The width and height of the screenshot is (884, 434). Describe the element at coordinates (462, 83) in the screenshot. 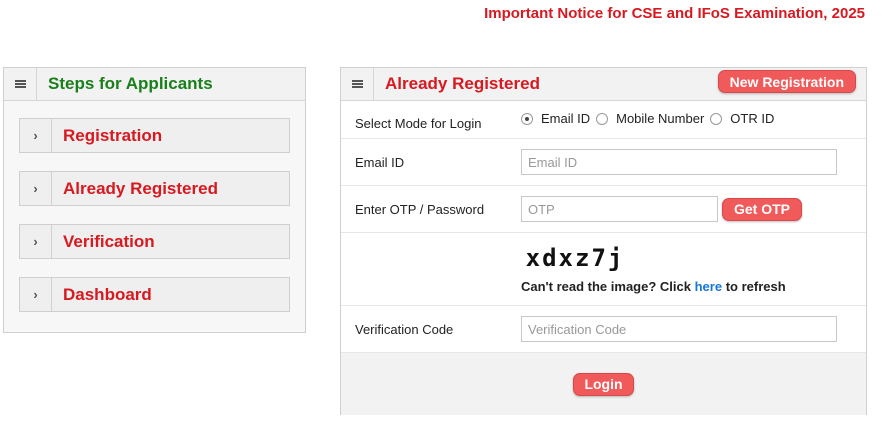

I see `login-panel-title: Already Registered` at that location.